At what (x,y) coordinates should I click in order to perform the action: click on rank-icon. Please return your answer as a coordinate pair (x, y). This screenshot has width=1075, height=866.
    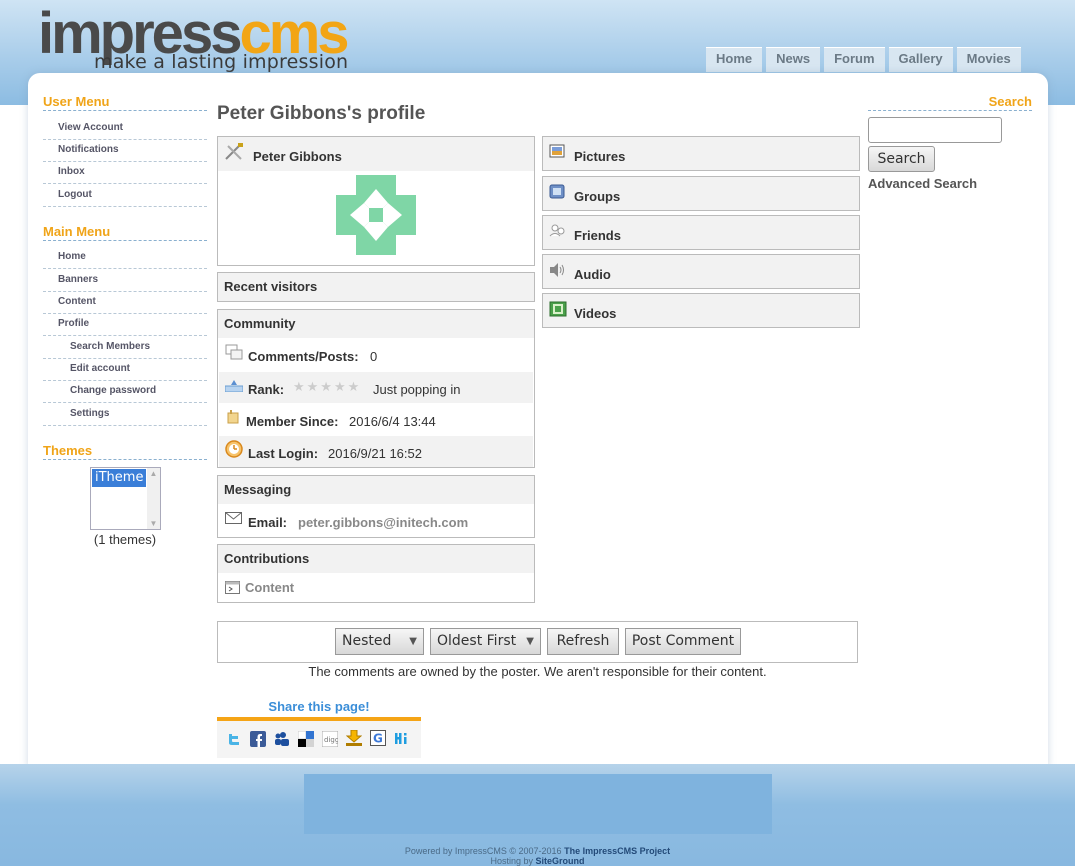
    Looking at the image, I should click on (234, 386).